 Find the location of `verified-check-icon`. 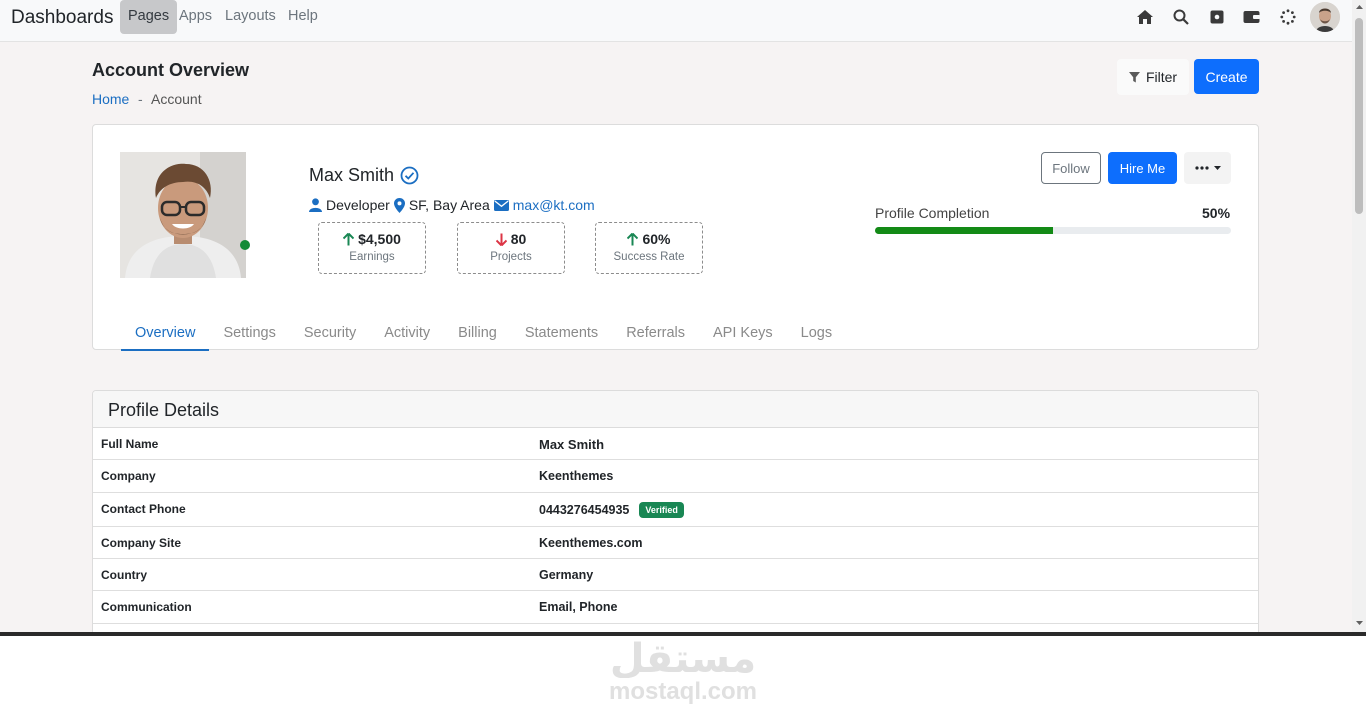

verified-check-icon is located at coordinates (409, 175).